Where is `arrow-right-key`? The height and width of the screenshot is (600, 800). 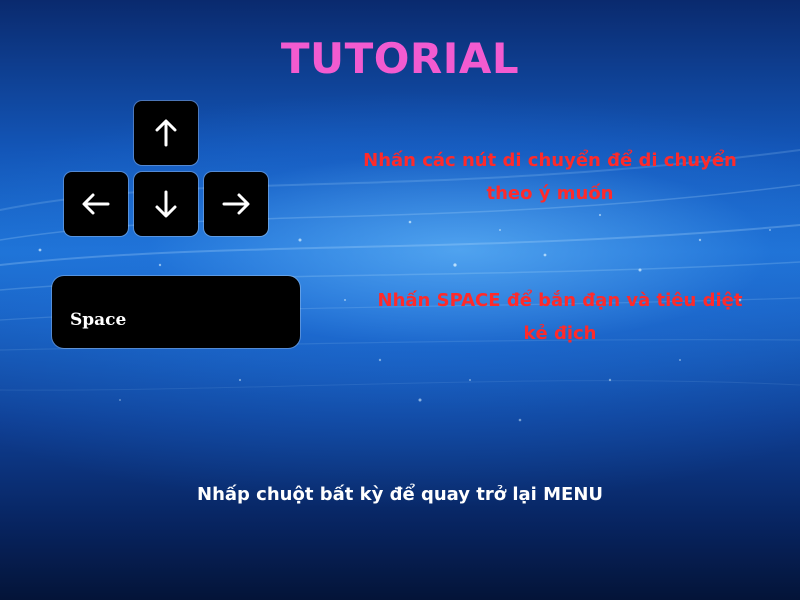 arrow-right-key is located at coordinates (236, 204).